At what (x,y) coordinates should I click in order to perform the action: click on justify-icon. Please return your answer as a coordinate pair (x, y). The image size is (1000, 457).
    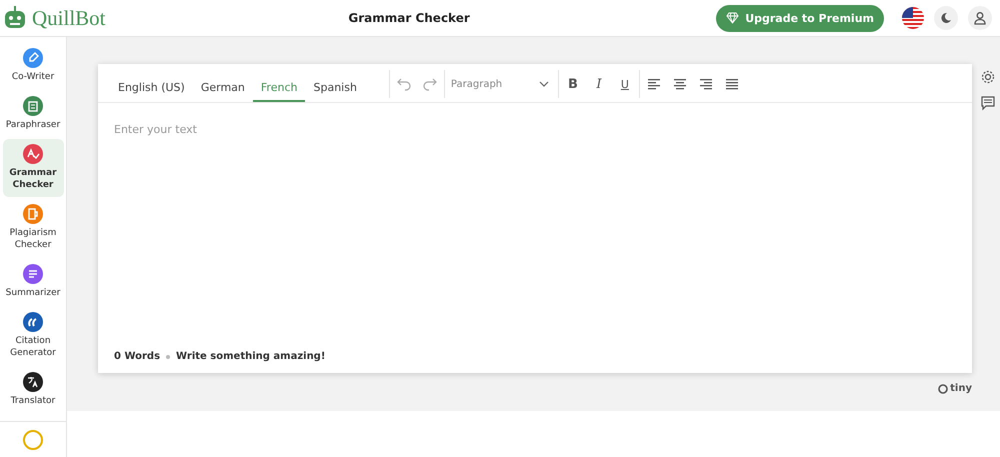
    Looking at the image, I should click on (732, 84).